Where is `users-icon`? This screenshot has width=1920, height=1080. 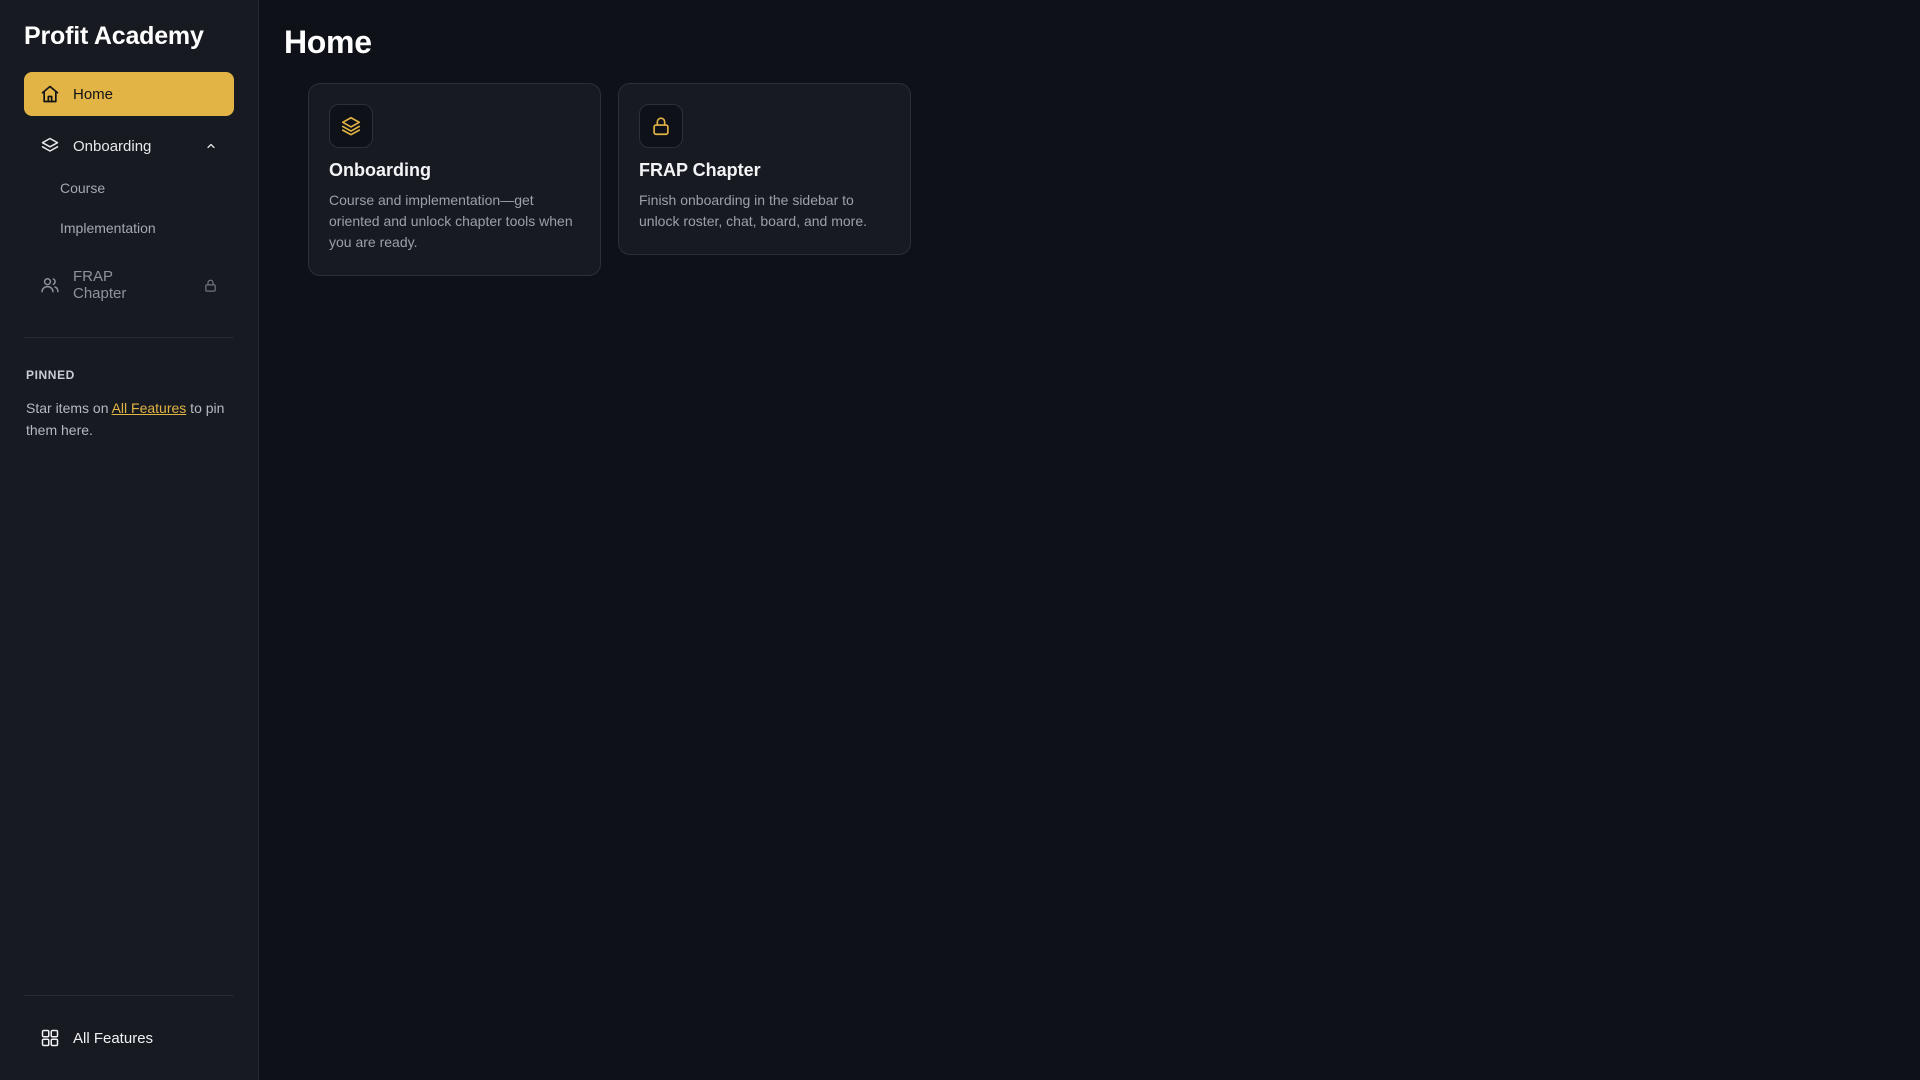 users-icon is located at coordinates (50, 285).